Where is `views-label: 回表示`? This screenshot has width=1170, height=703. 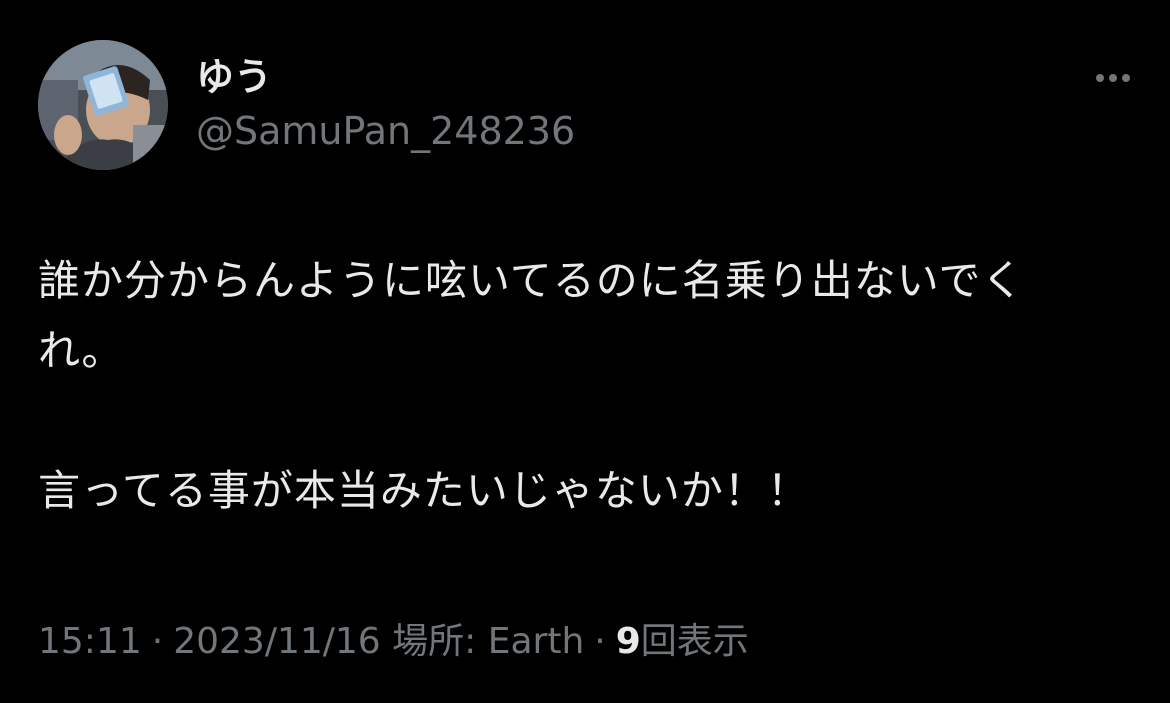 views-label: 回表示 is located at coordinates (694, 641).